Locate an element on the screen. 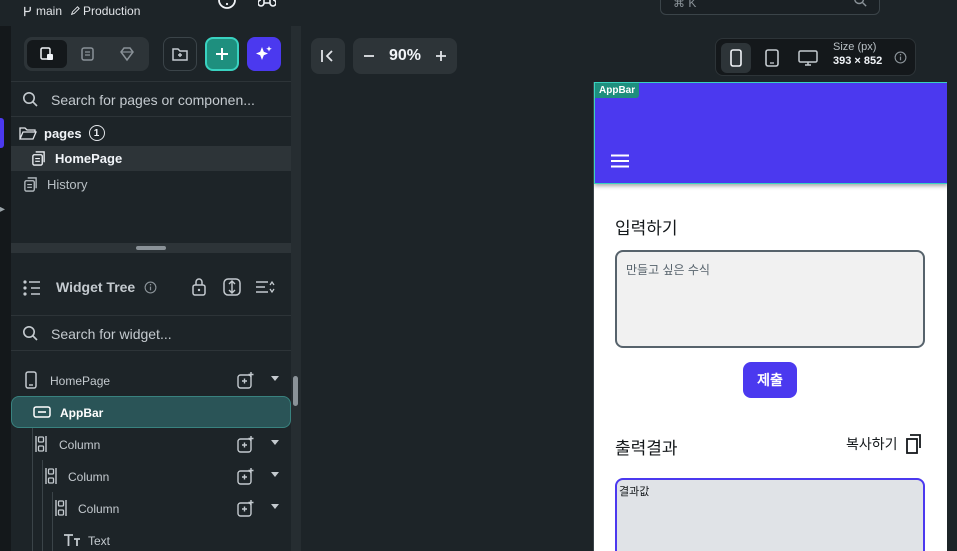 This screenshot has height=551, width=957. branch-icon is located at coordinates (27, 11).